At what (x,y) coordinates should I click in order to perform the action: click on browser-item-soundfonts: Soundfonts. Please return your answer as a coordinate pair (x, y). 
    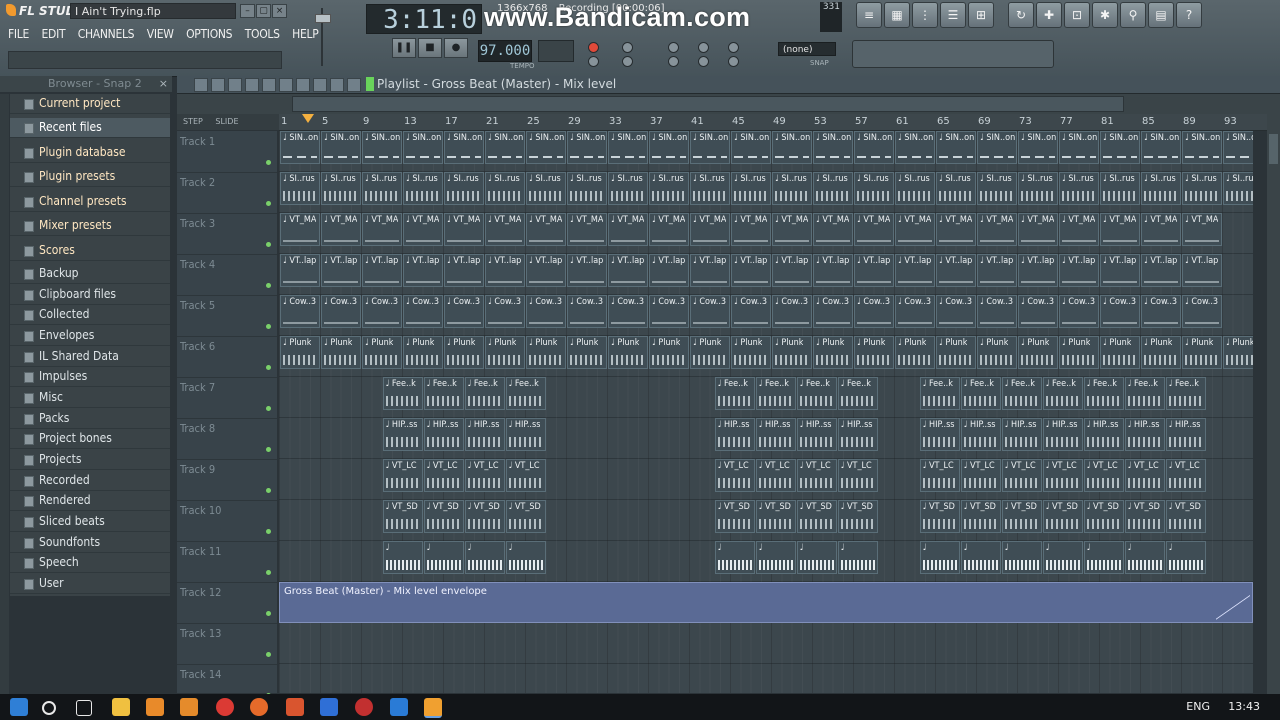
    Looking at the image, I should click on (90, 543).